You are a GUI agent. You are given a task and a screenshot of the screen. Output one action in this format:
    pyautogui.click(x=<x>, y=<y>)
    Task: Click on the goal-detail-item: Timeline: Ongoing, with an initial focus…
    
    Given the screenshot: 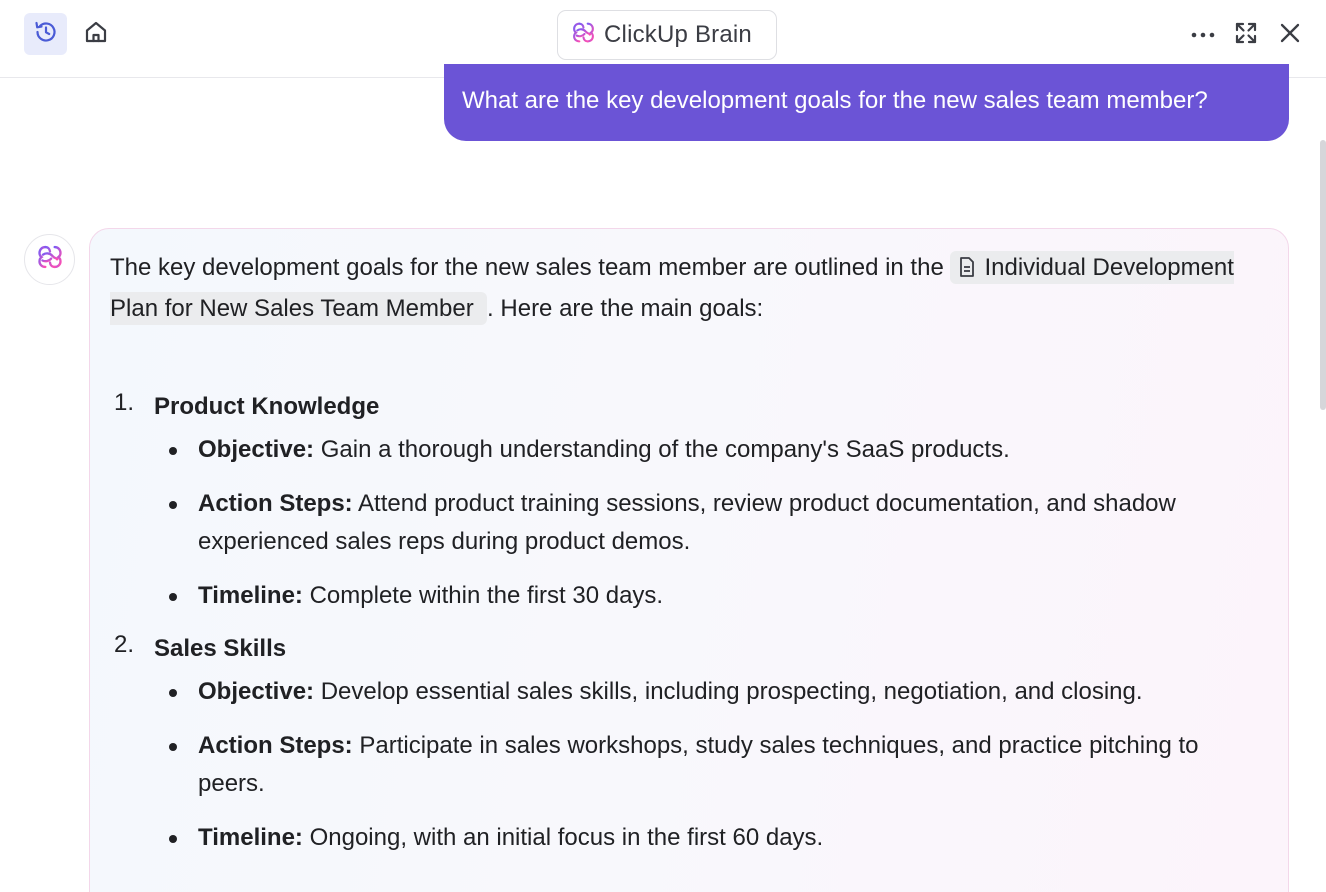 What is the action you would take?
    pyautogui.click(x=714, y=838)
    